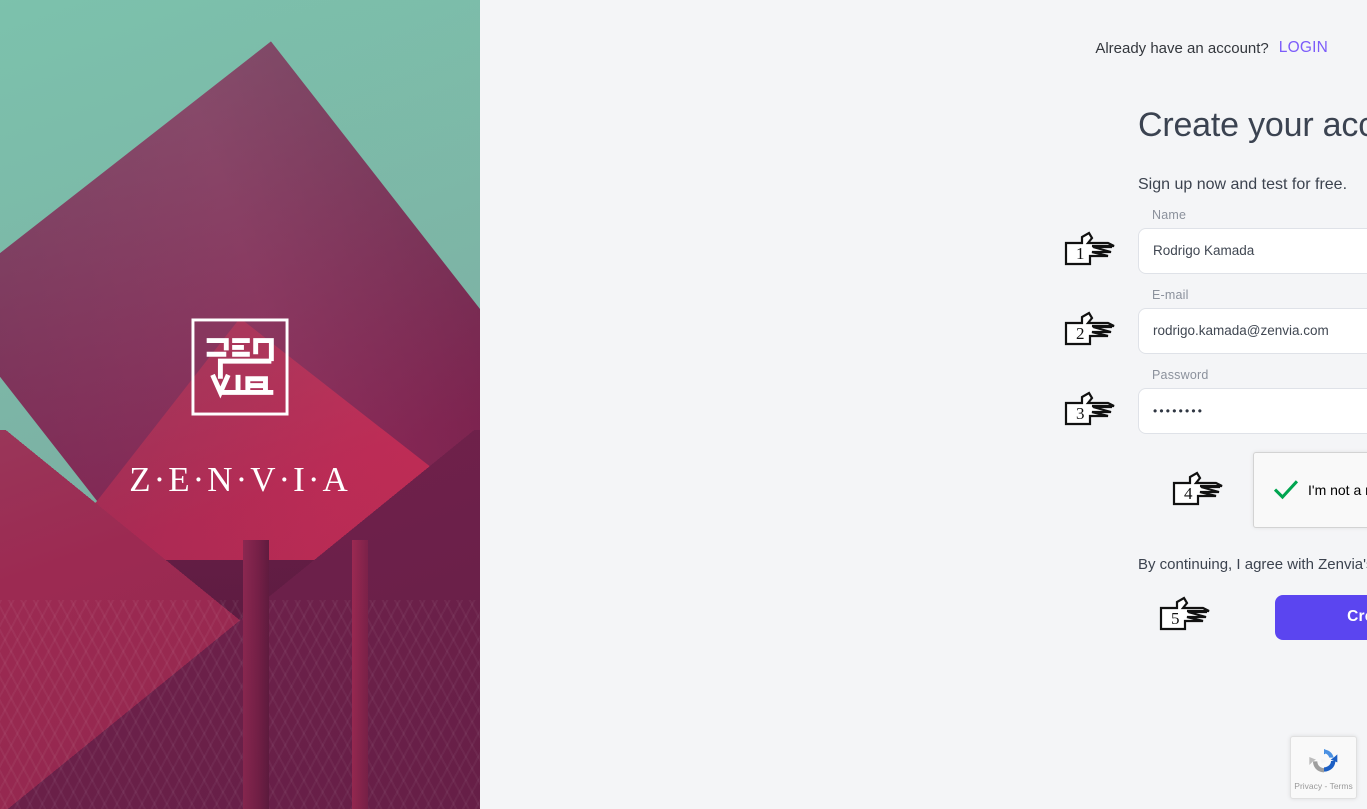 The width and height of the screenshot is (1367, 809). I want to click on field-label-password: Password, so click(1180, 374).